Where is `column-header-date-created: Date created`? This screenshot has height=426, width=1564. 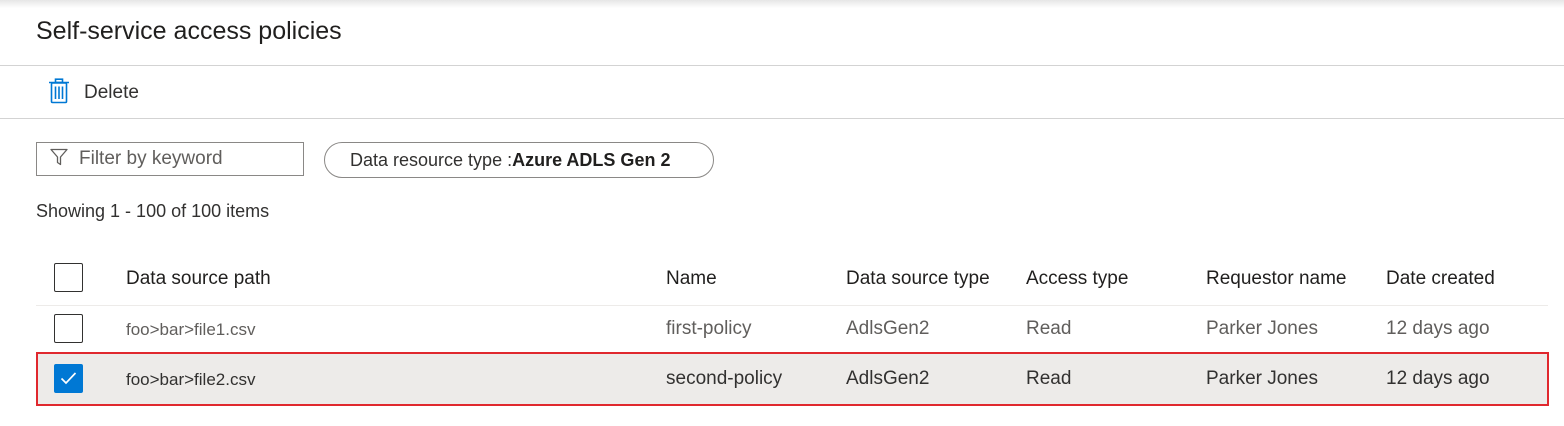
column-header-date-created: Date created is located at coordinates (1440, 279).